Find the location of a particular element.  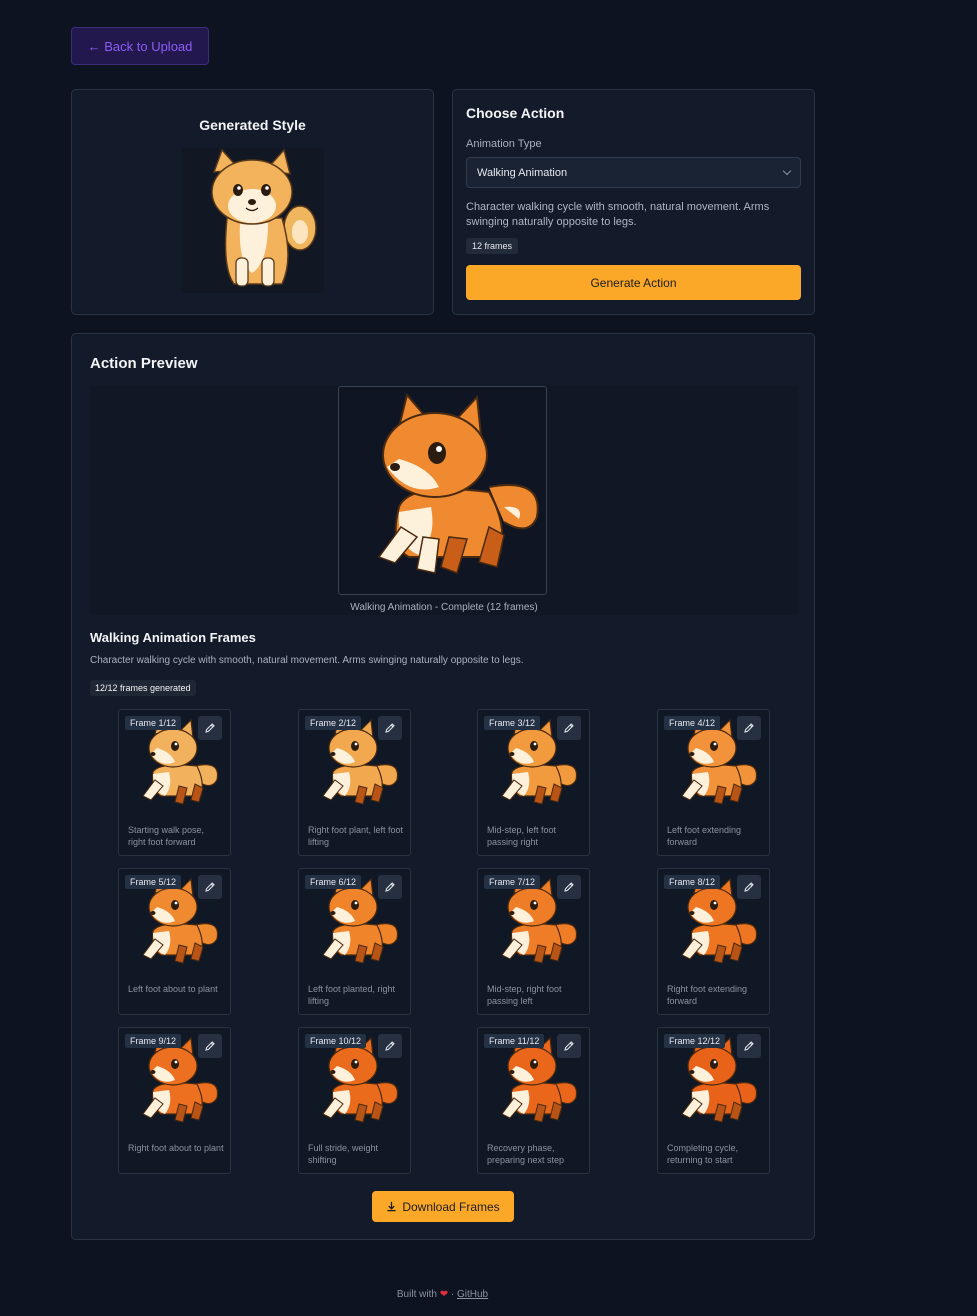

frame-description: Full stride, weight shifting is located at coordinates (343, 1154).